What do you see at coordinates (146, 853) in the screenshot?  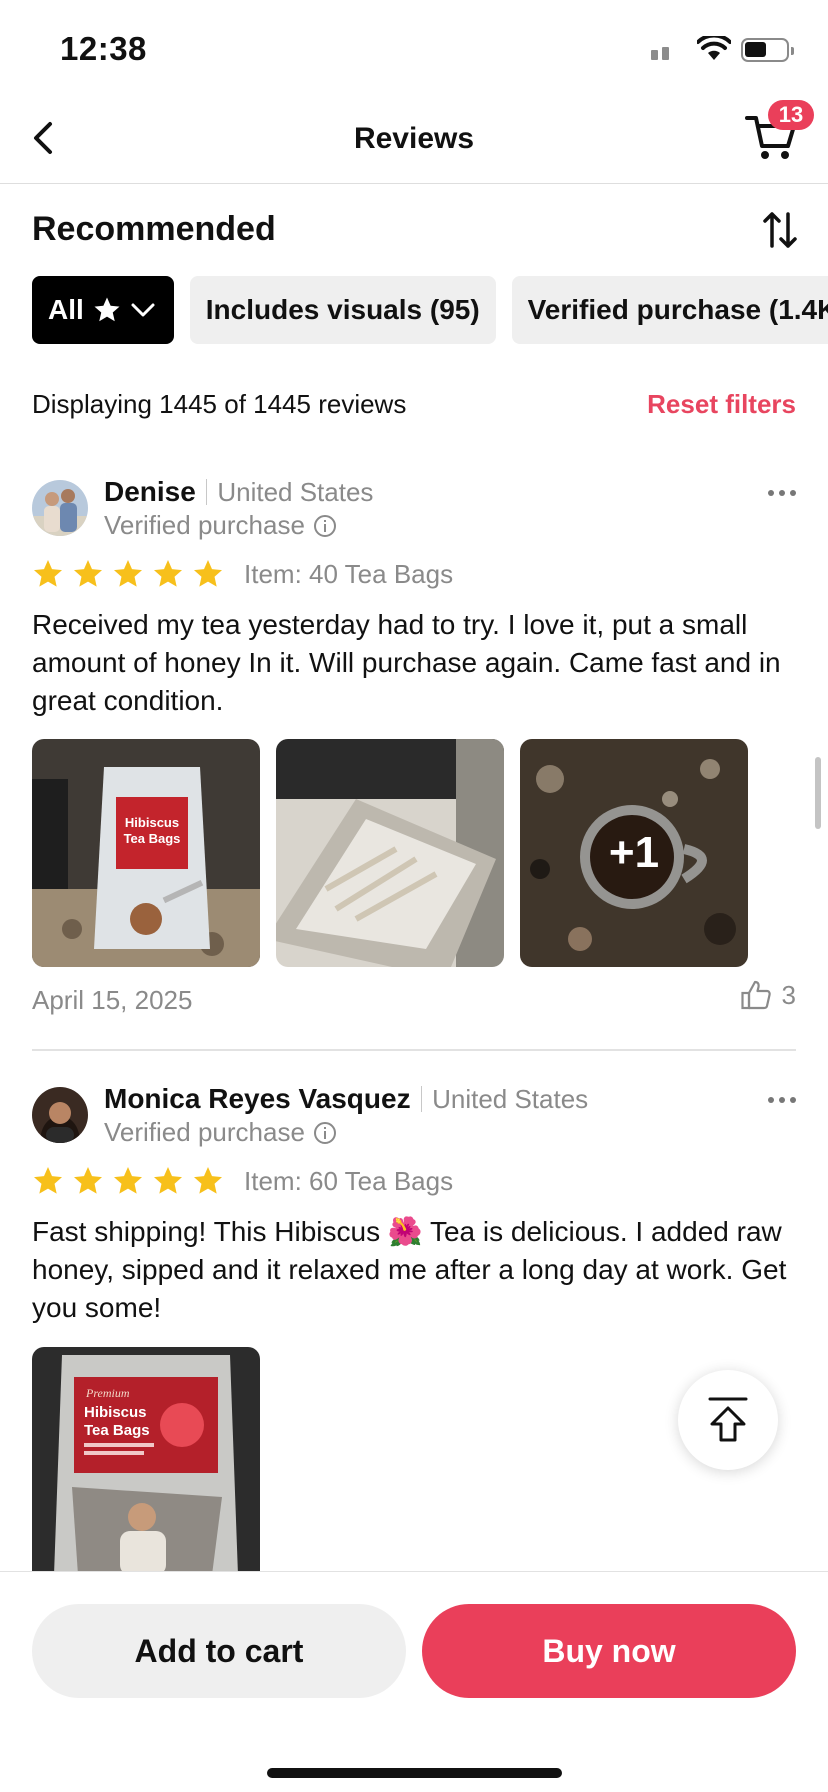 I see `review-photo: Hibiscus Tea Bags` at bounding box center [146, 853].